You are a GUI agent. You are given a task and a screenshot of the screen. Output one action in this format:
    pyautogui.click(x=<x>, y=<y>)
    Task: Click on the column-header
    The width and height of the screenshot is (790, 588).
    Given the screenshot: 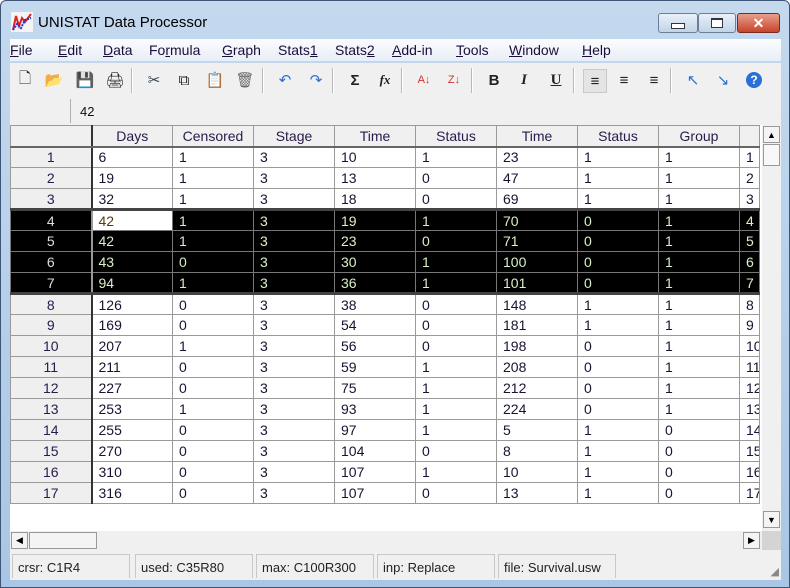 What is the action you would take?
    pyautogui.click(x=749, y=136)
    